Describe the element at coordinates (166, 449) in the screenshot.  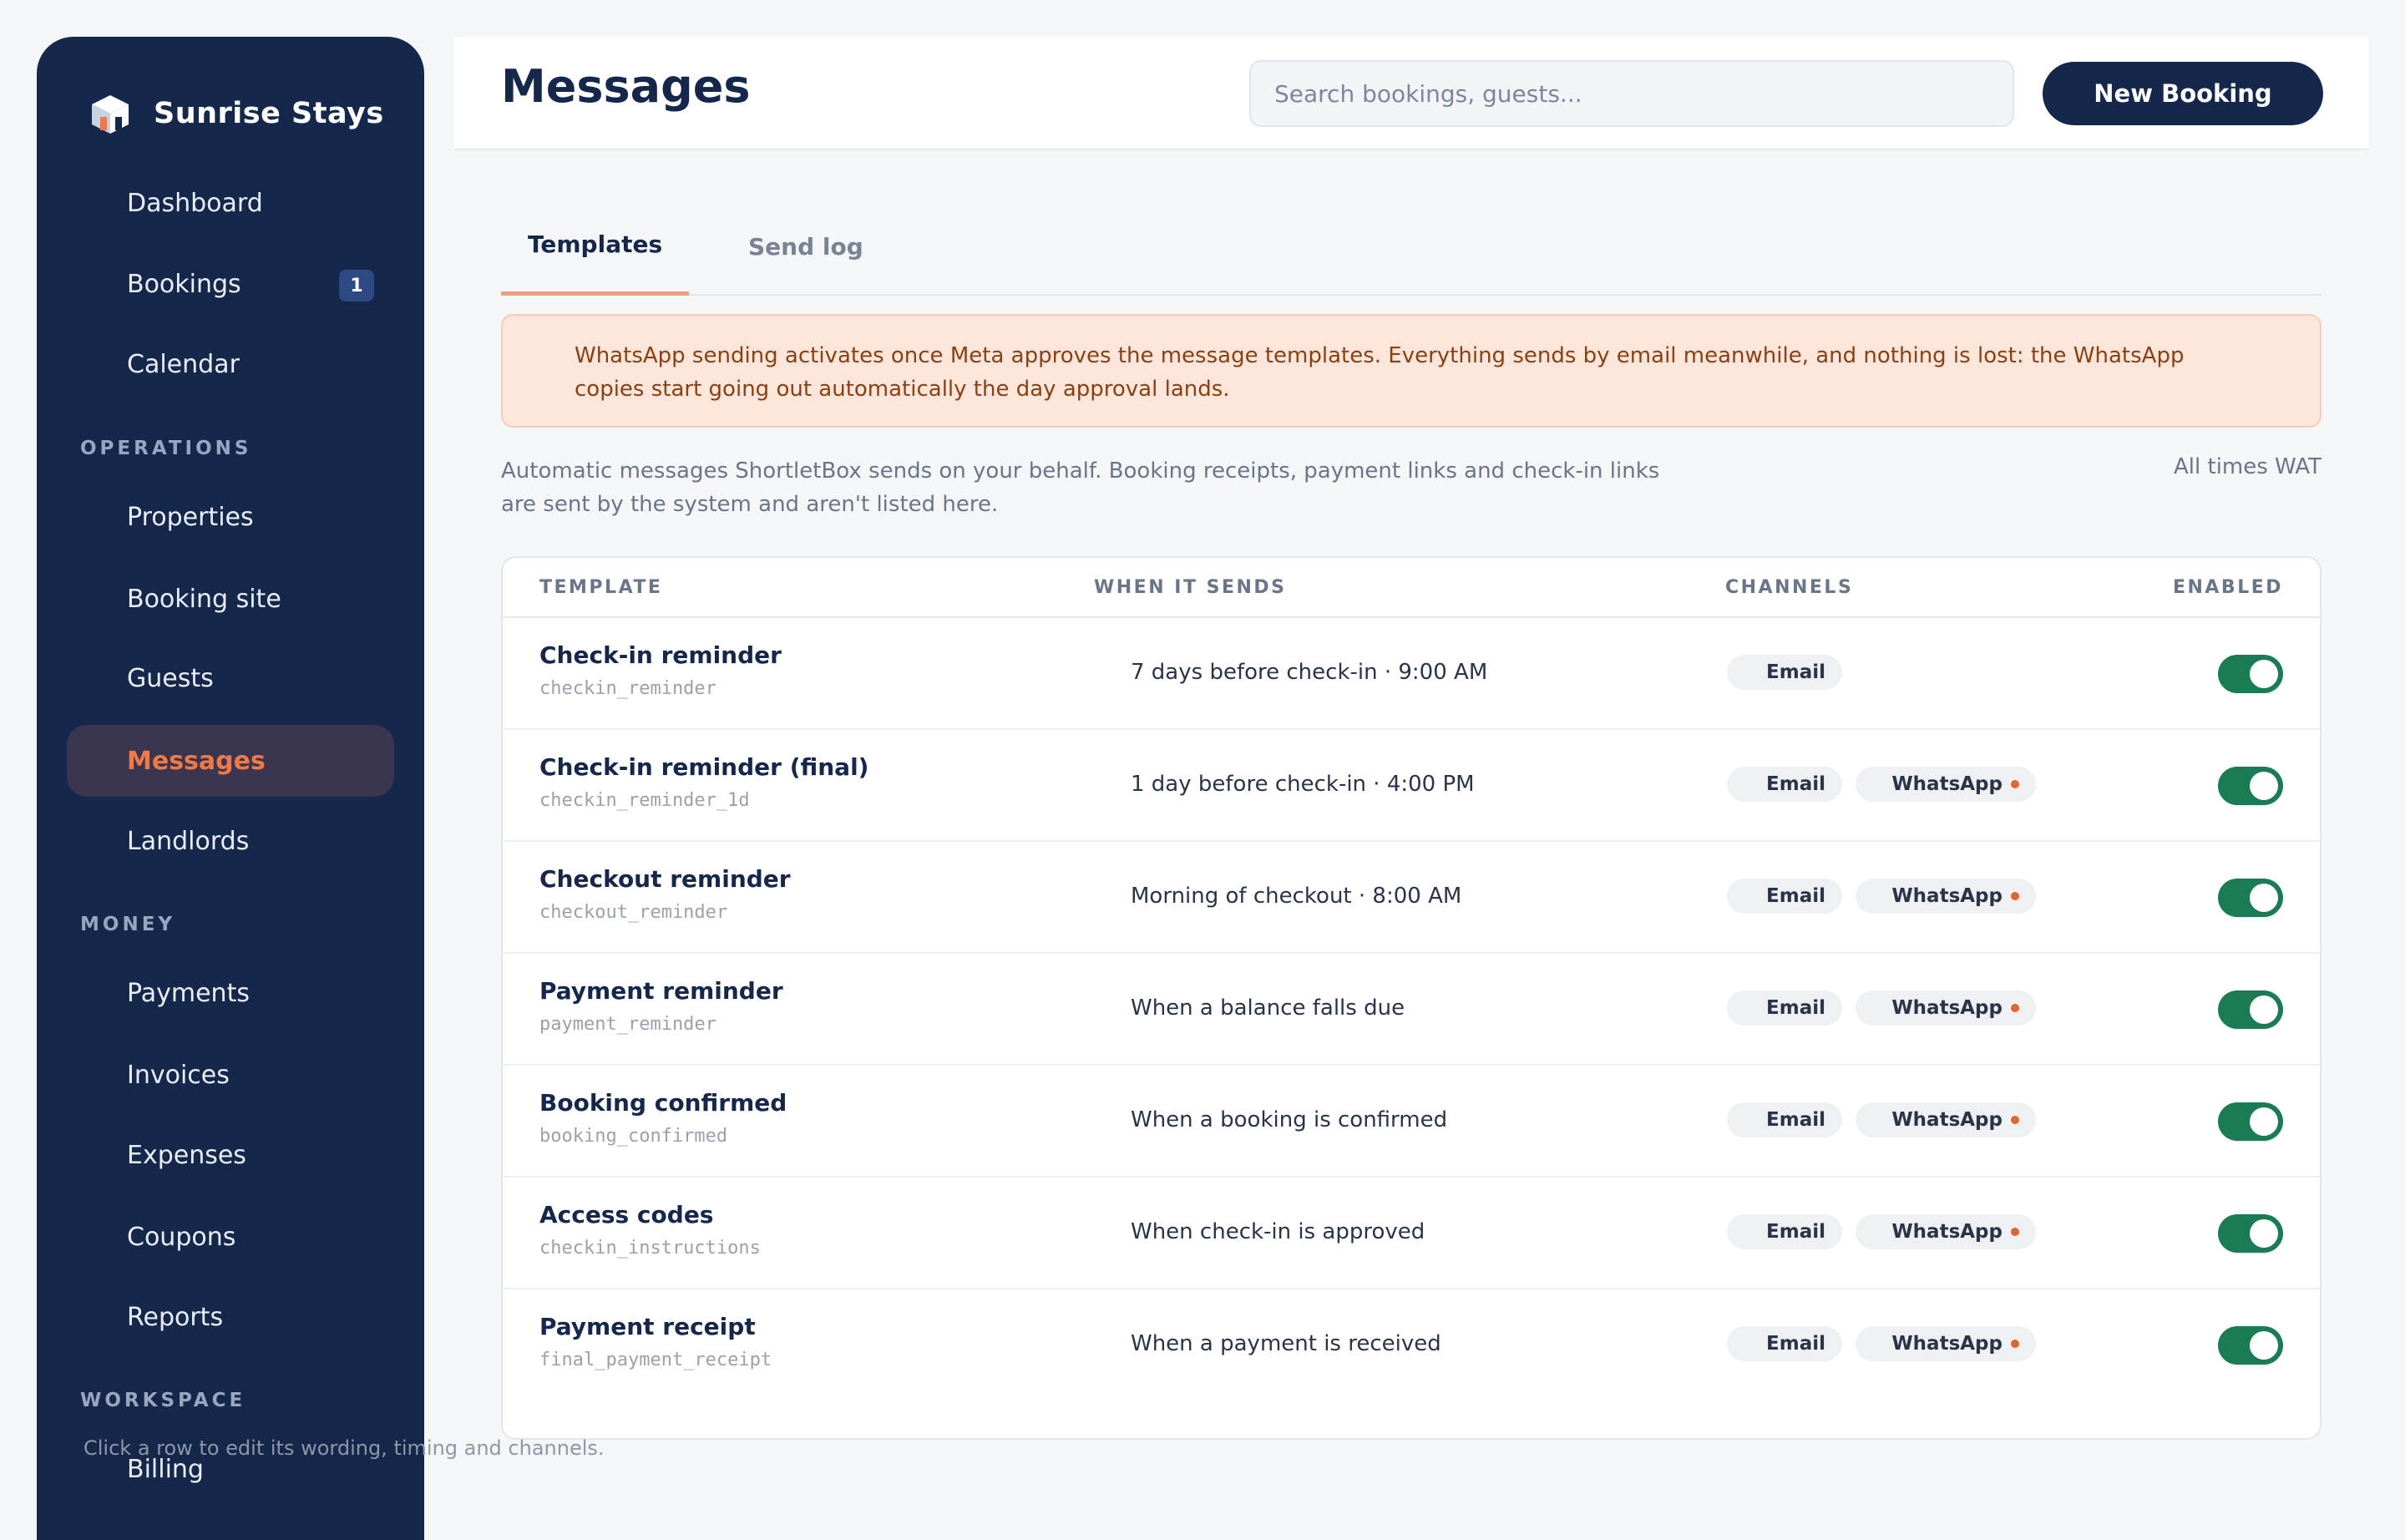
I see `nav-section-operations: OPERATIONS` at that location.